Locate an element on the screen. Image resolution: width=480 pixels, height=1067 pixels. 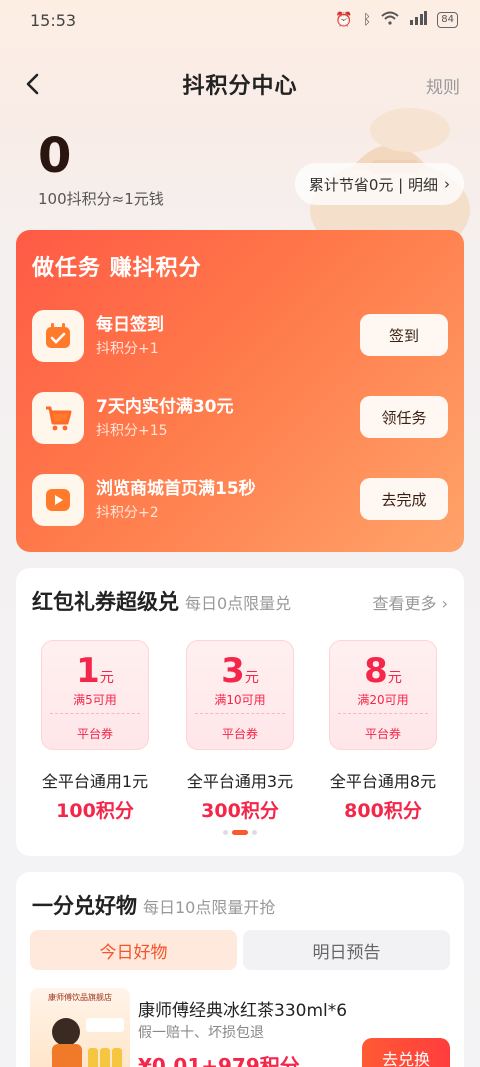
coupon-amount: 8元 is located at coordinates (383, 671).